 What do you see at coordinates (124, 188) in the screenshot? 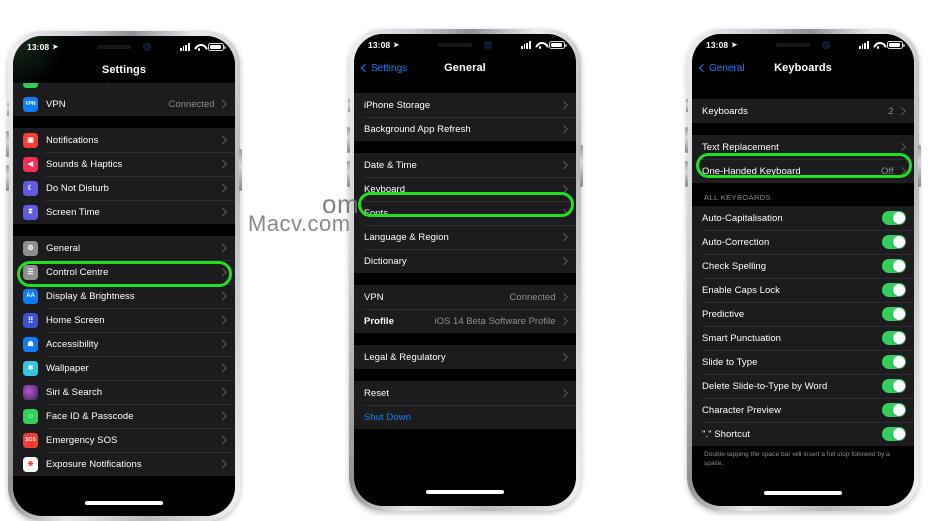
I see `row-do-not-disturb: ☾ Do Not Disturb` at bounding box center [124, 188].